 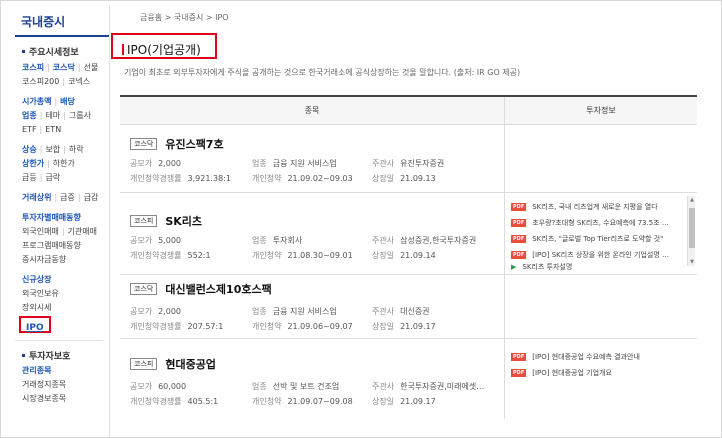 What do you see at coordinates (52, 177) in the screenshot?
I see `sidebar-item-plunge: 급락` at bounding box center [52, 177].